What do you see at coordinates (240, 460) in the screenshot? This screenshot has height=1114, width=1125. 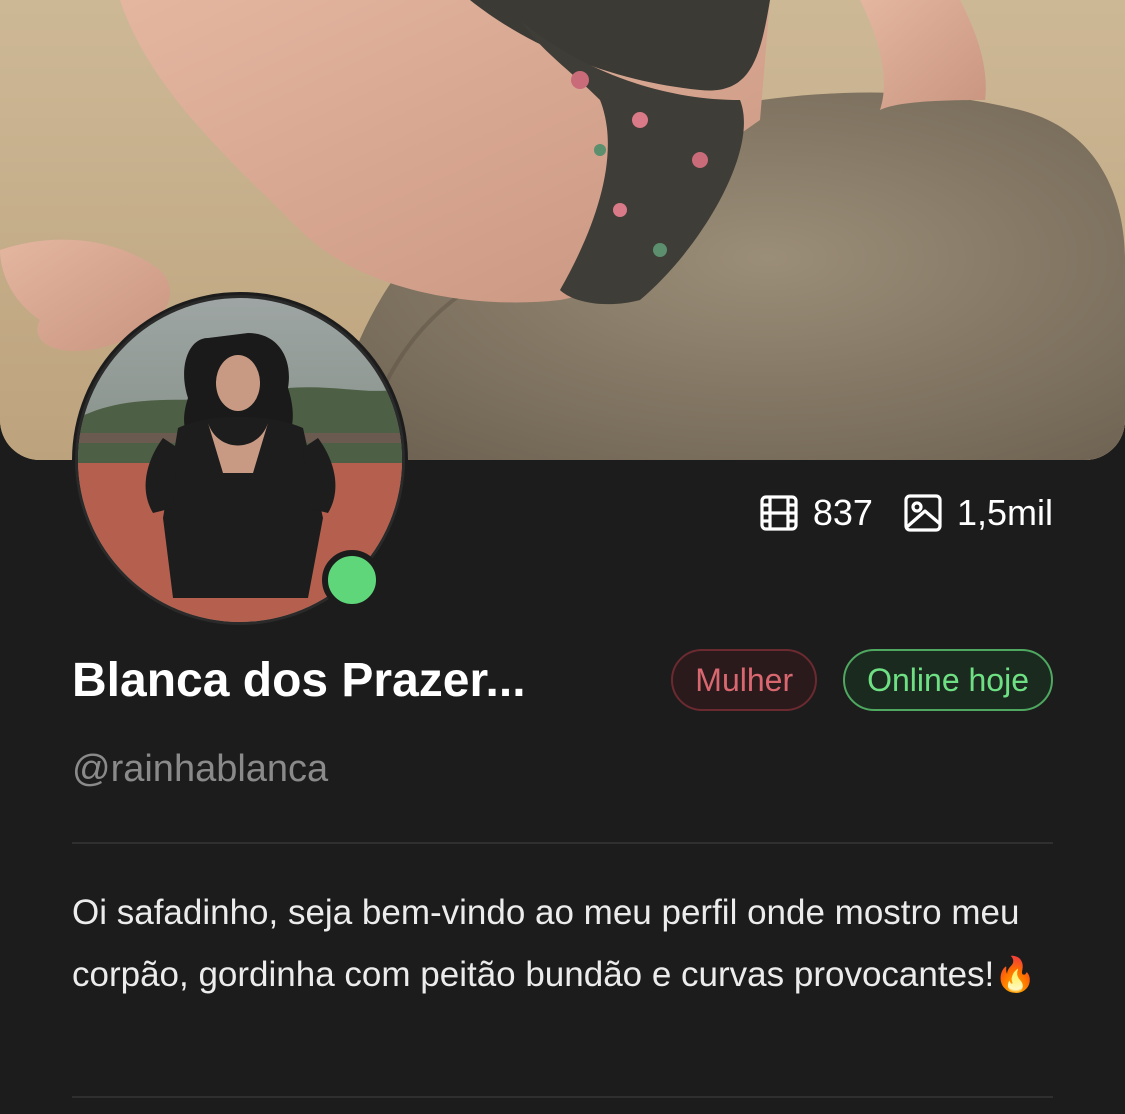 I see `profile-avatar` at bounding box center [240, 460].